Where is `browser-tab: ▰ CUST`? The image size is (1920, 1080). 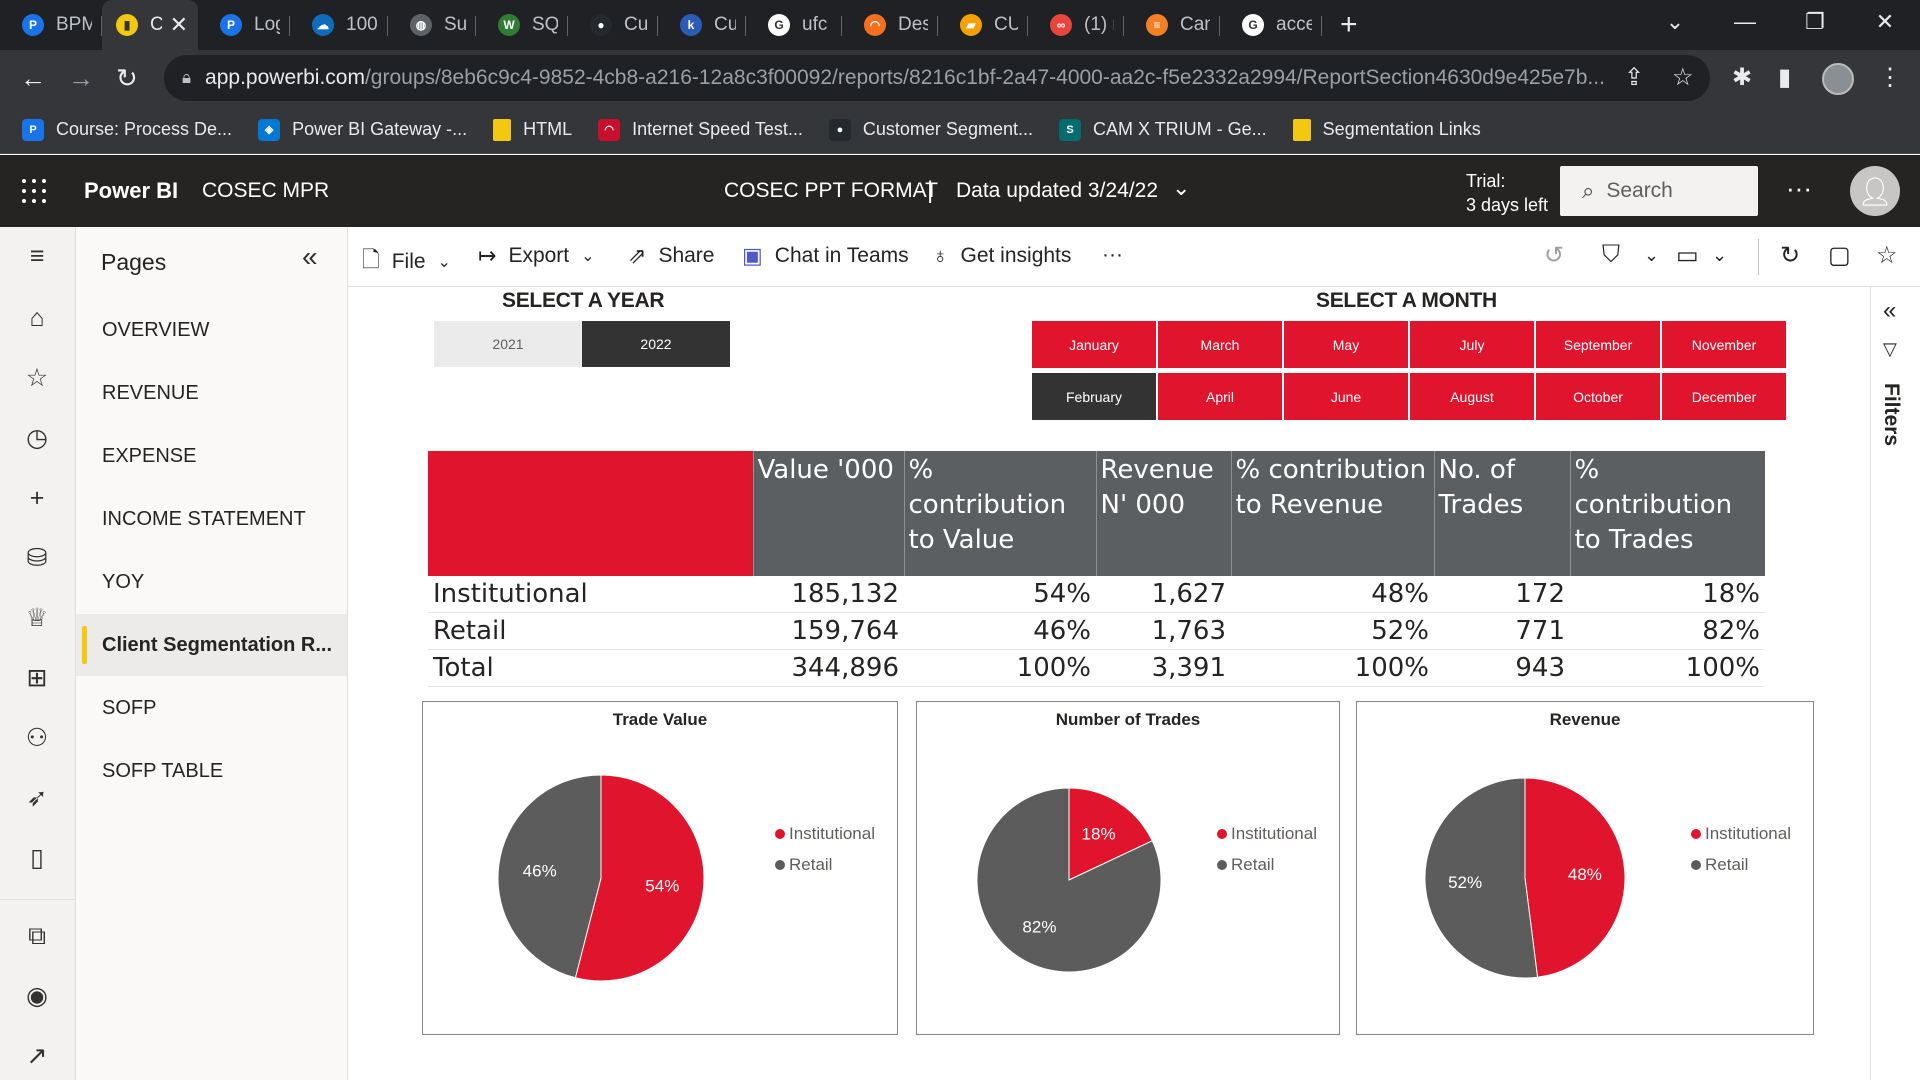
browser-tab: ▰ CUST is located at coordinates (983, 25).